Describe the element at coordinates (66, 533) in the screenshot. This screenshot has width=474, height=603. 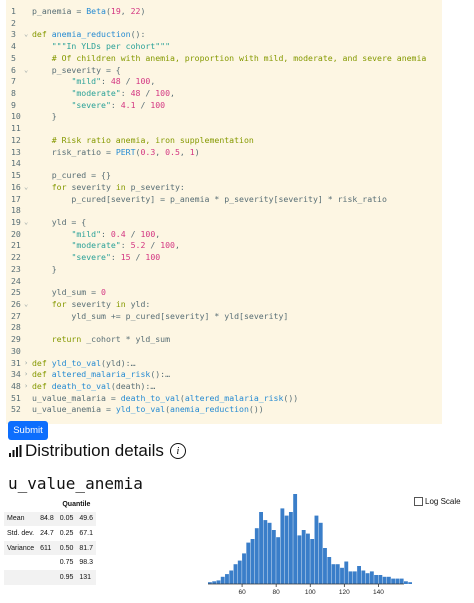
I see `quantile-label: 0.25` at that location.